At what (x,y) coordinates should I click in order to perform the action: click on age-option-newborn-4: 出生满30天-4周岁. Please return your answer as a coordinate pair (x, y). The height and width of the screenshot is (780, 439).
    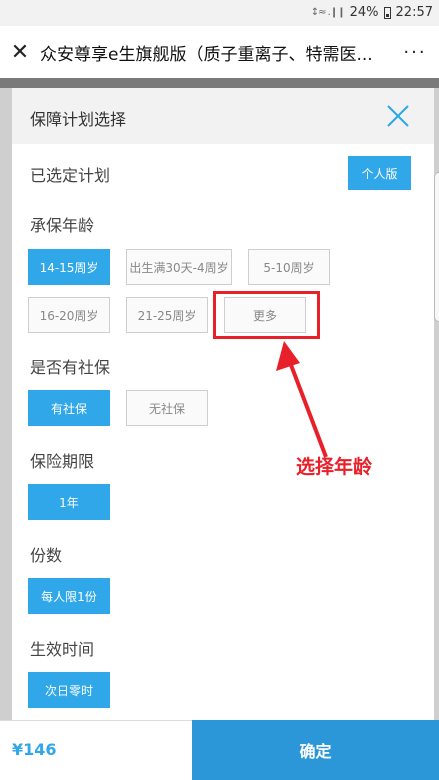
    Looking at the image, I should click on (179, 267).